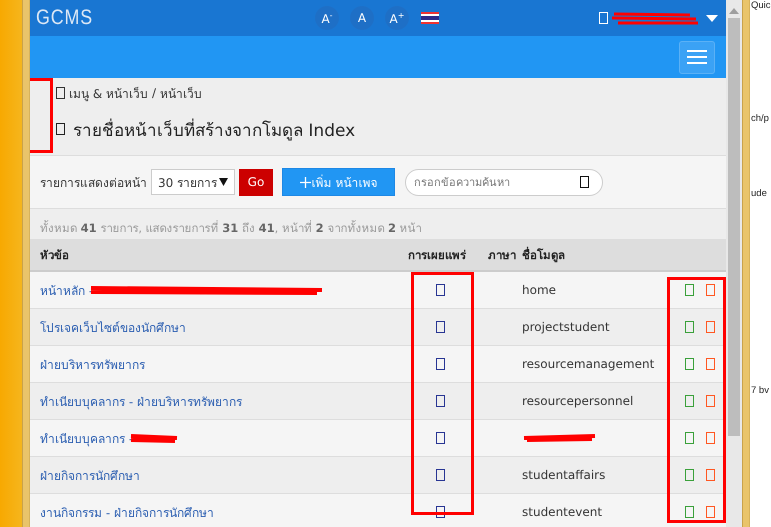  What do you see at coordinates (760, 390) in the screenshot?
I see `background-window-text: 7 bv` at bounding box center [760, 390].